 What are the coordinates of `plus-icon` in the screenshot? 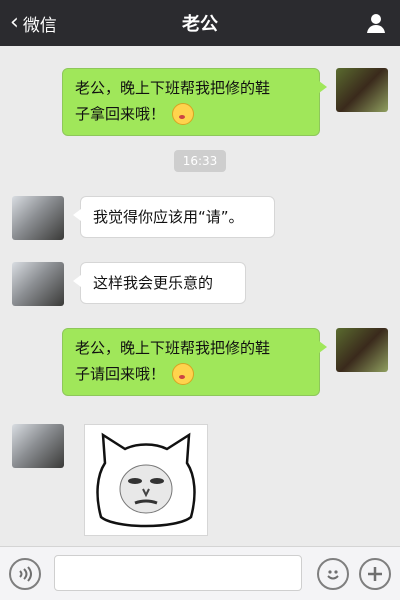 It's located at (375, 574).